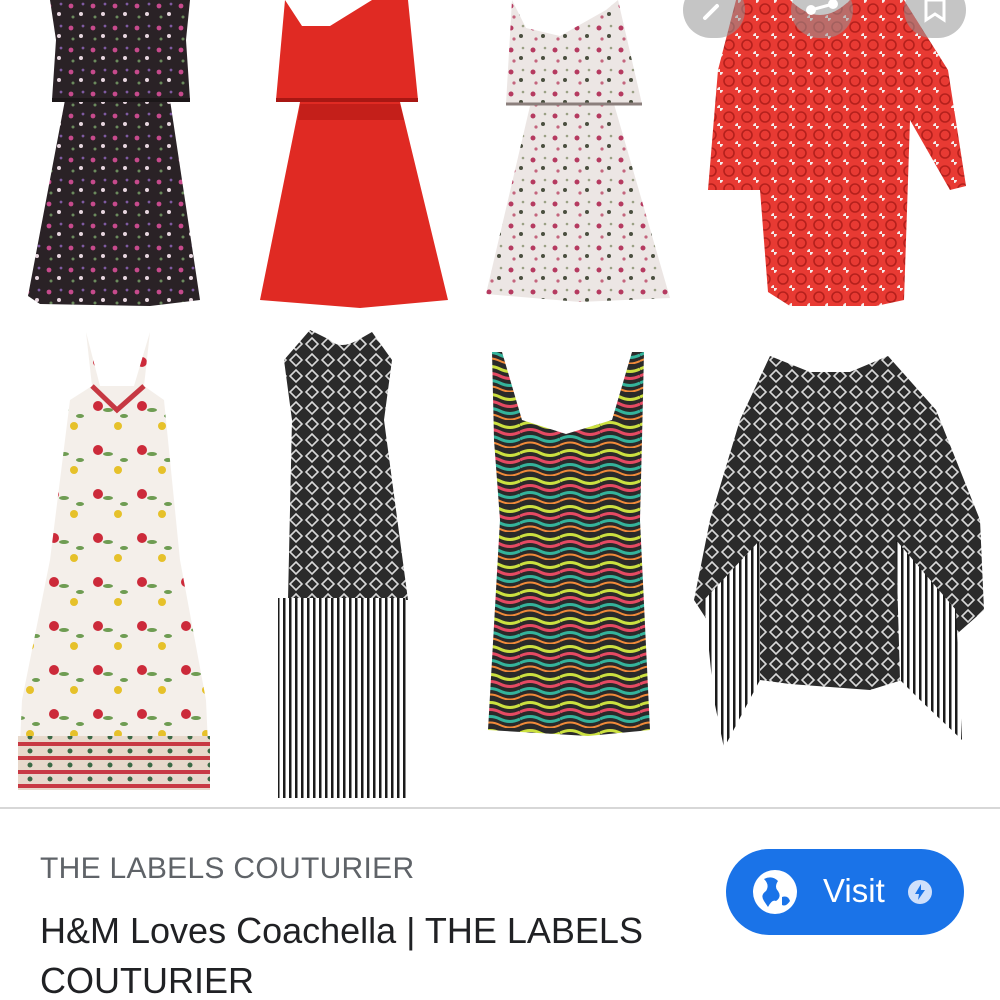  Describe the element at coordinates (822, 7) in the screenshot. I see `share-icon` at that location.